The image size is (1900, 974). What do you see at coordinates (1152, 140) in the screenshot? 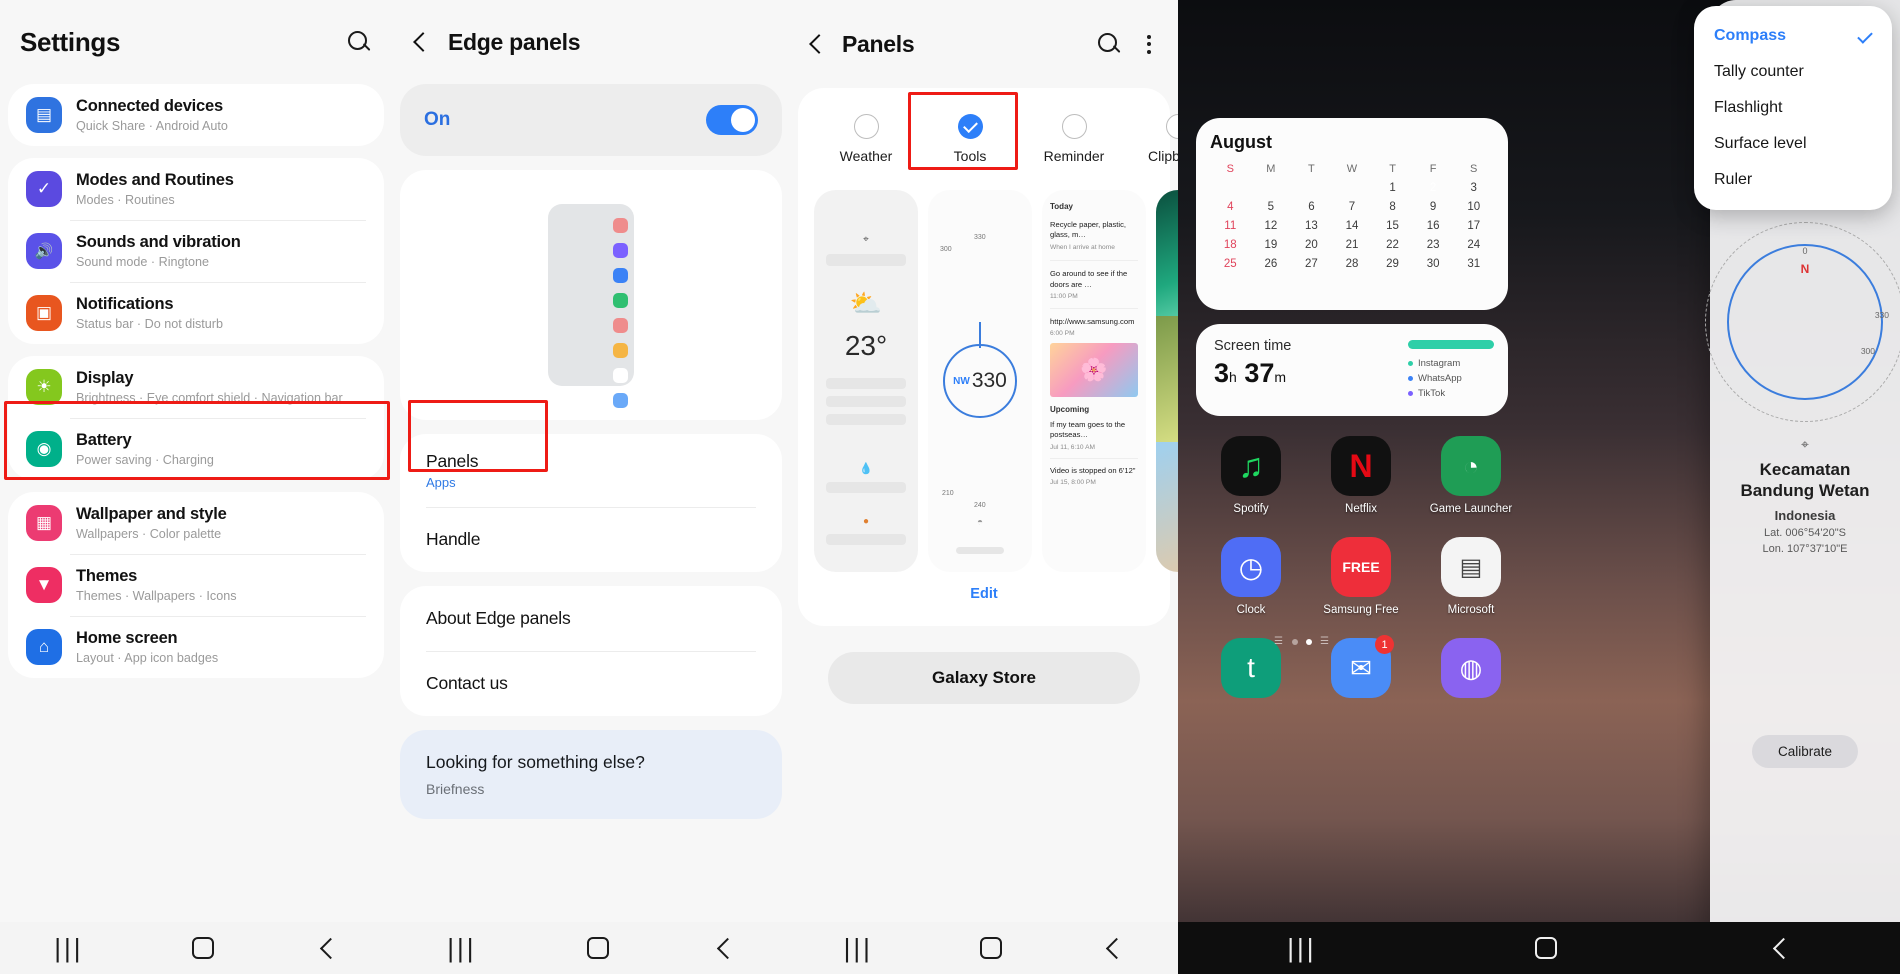
I see `tab-clipboard: Clipboard` at bounding box center [1152, 140].